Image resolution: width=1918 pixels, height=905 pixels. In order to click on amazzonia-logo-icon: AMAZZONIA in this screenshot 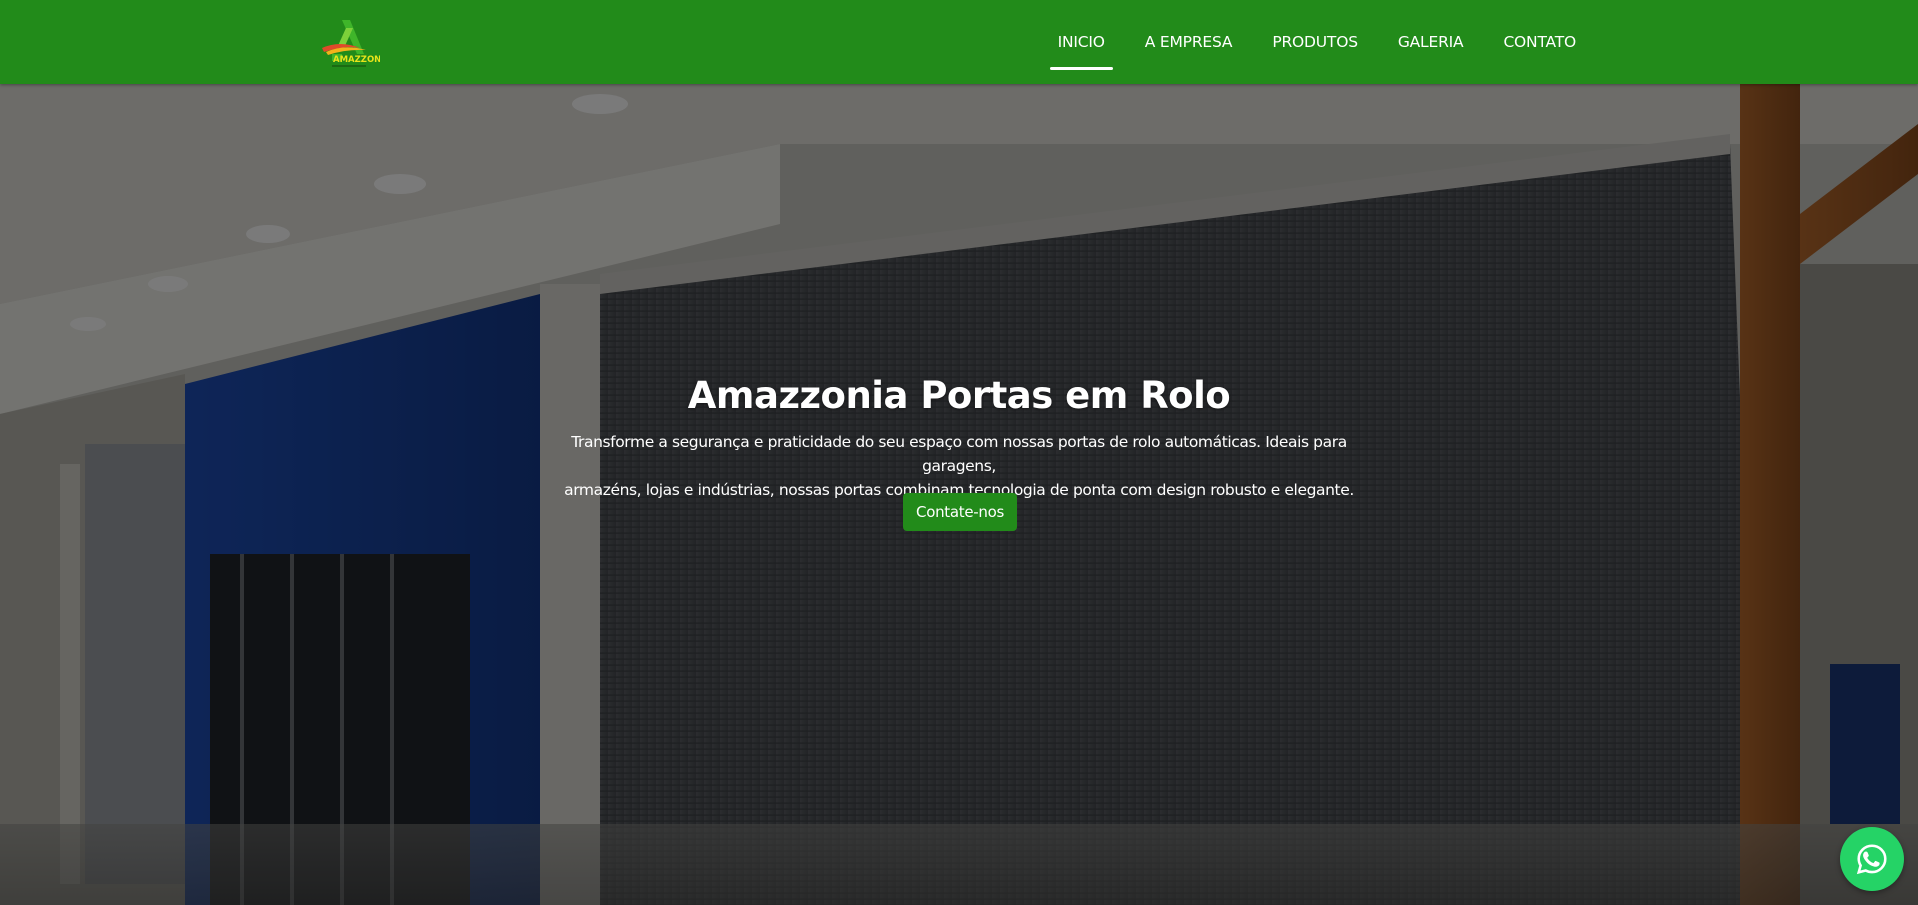, I will do `click(351, 43)`.